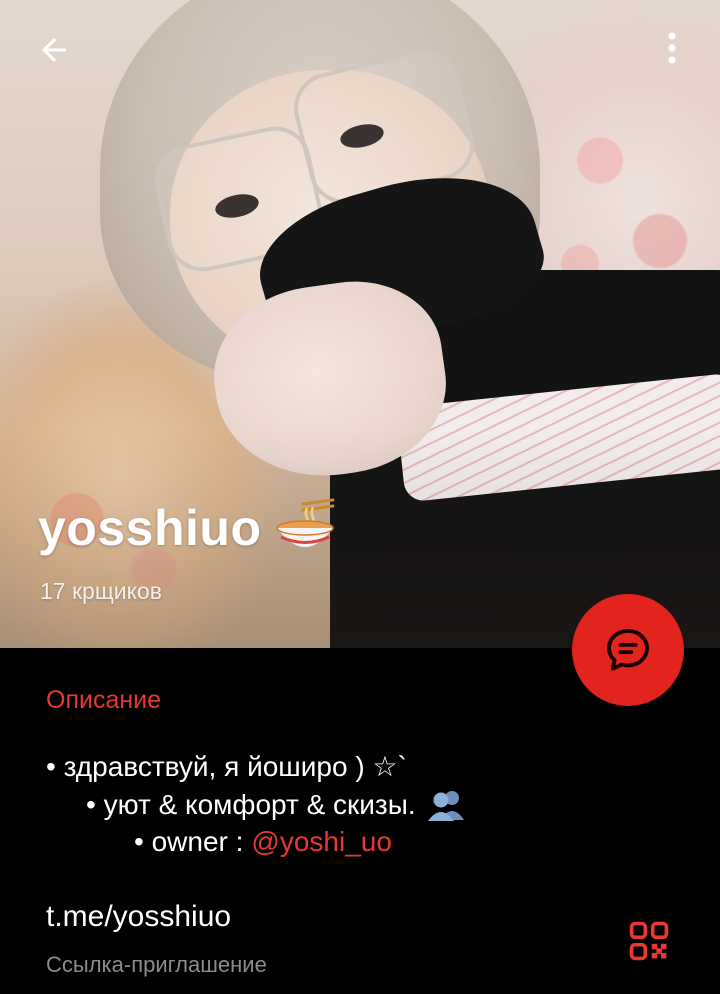  I want to click on arrow-left-icon, so click(54, 50).